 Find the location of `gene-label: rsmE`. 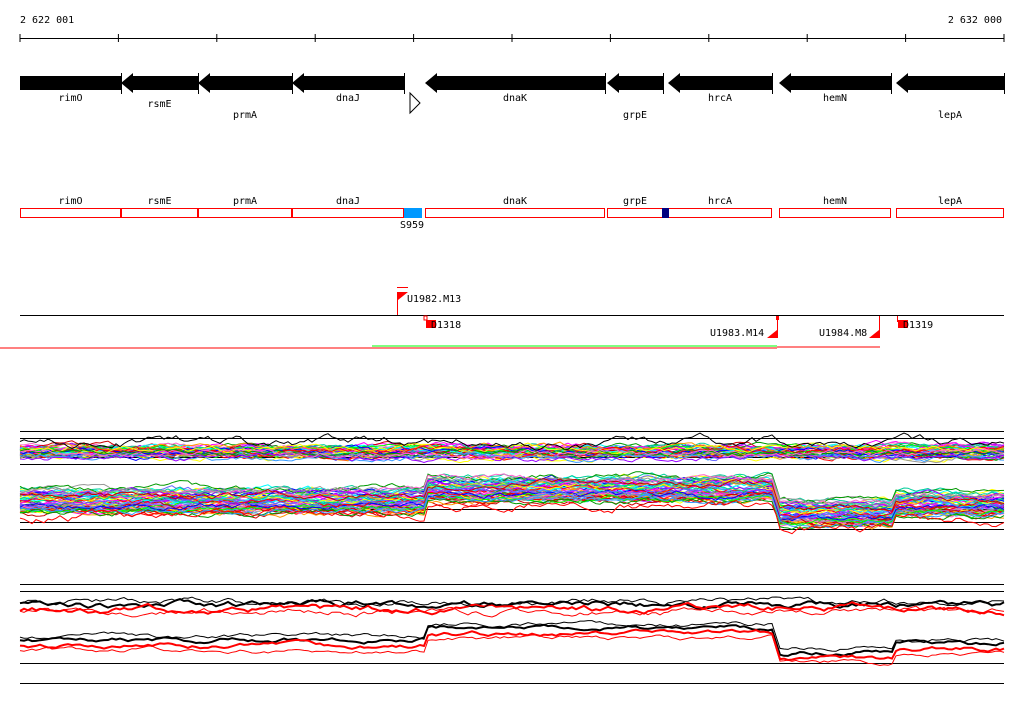

gene-label: rsmE is located at coordinates (159, 104).